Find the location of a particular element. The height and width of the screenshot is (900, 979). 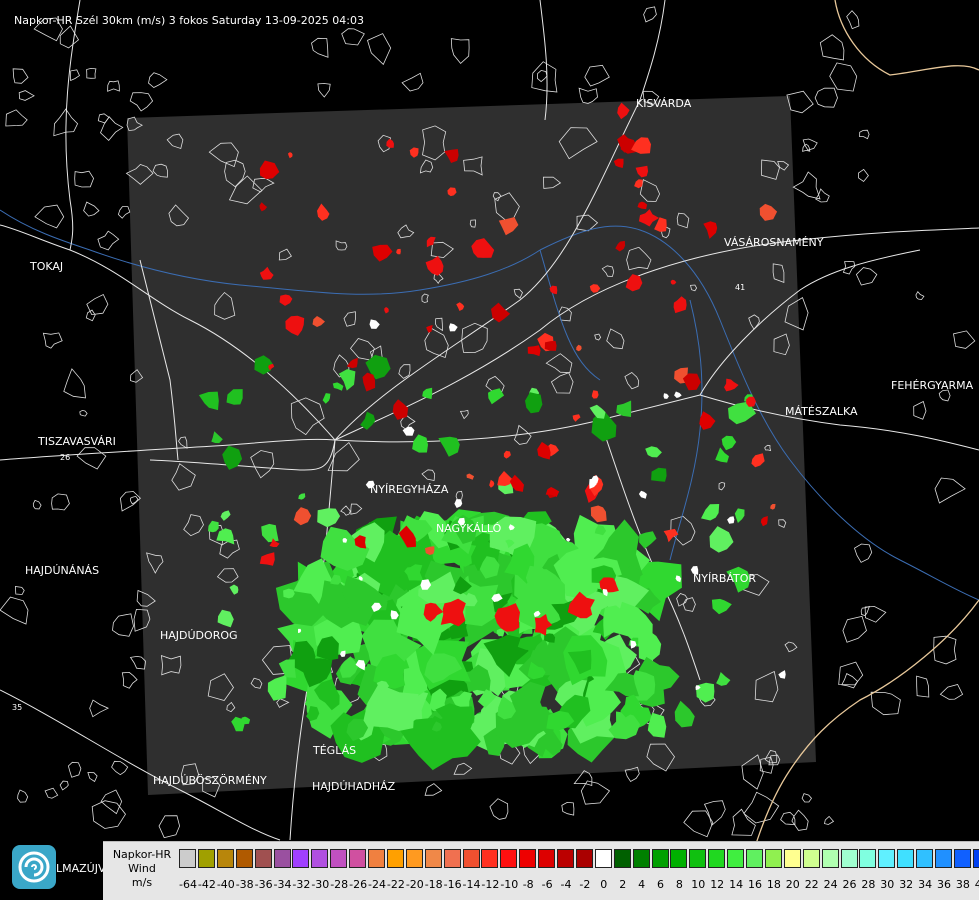

city-label-teglas: TÉGLÁS is located at coordinates (335, 750).